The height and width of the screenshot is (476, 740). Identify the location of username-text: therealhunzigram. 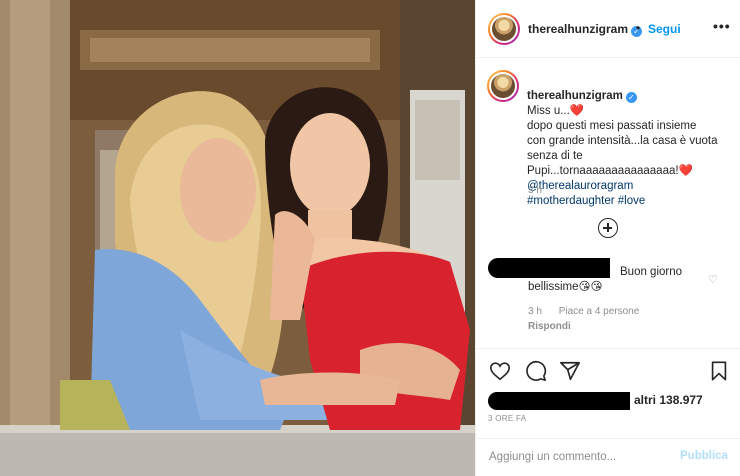
(578, 29).